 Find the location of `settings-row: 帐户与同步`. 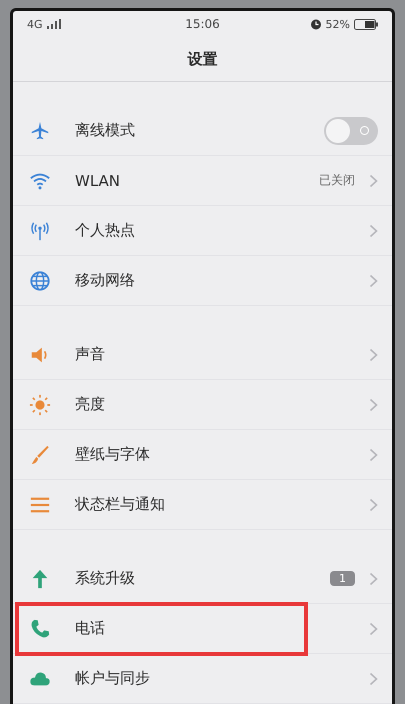

settings-row: 帐户与同步 is located at coordinates (202, 679).